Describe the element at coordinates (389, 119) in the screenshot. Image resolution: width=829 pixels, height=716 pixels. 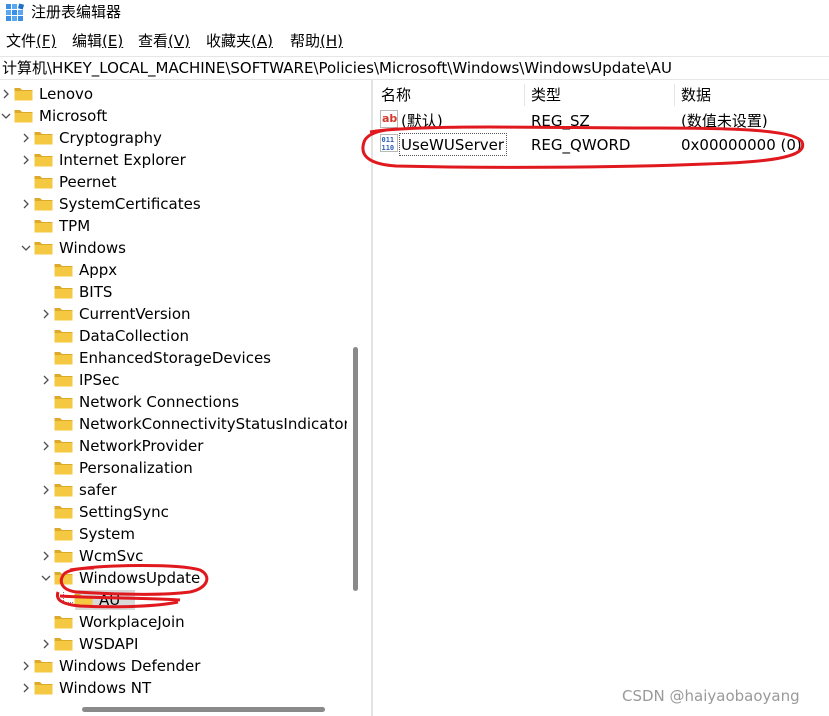
I see `string-value-icon: ab` at that location.